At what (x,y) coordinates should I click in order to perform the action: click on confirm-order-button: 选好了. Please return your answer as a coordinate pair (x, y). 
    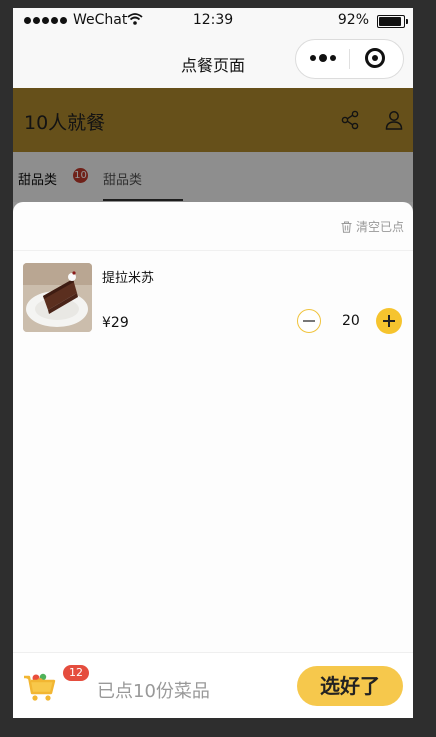
    Looking at the image, I should click on (350, 686).